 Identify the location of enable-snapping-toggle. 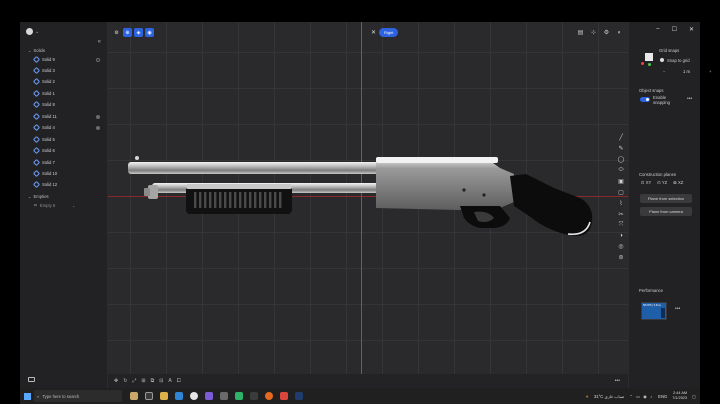
(645, 99).